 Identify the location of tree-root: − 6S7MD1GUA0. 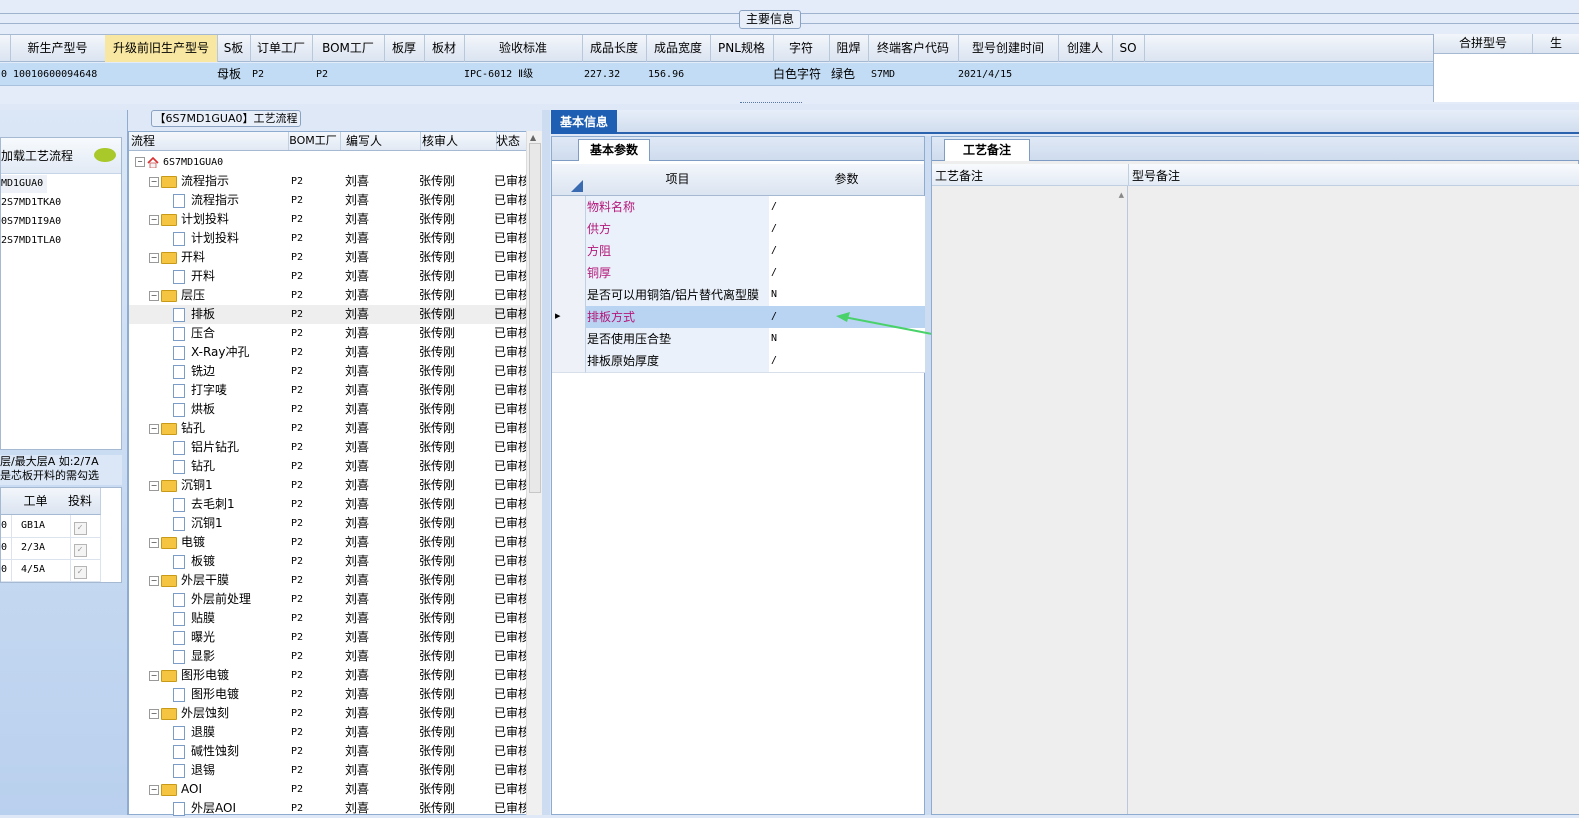
(328, 162).